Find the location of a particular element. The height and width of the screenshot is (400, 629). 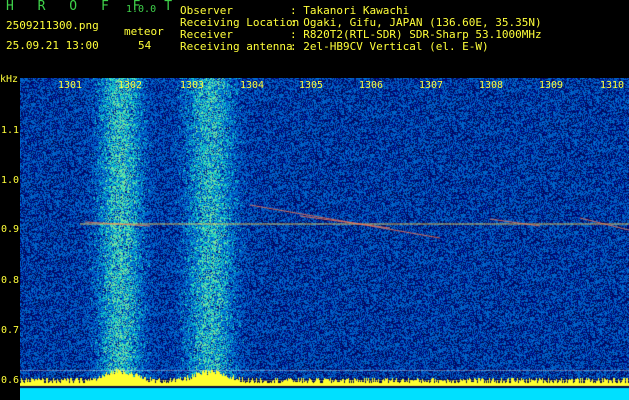

y-tick-label: 1.1 is located at coordinates (10, 130).